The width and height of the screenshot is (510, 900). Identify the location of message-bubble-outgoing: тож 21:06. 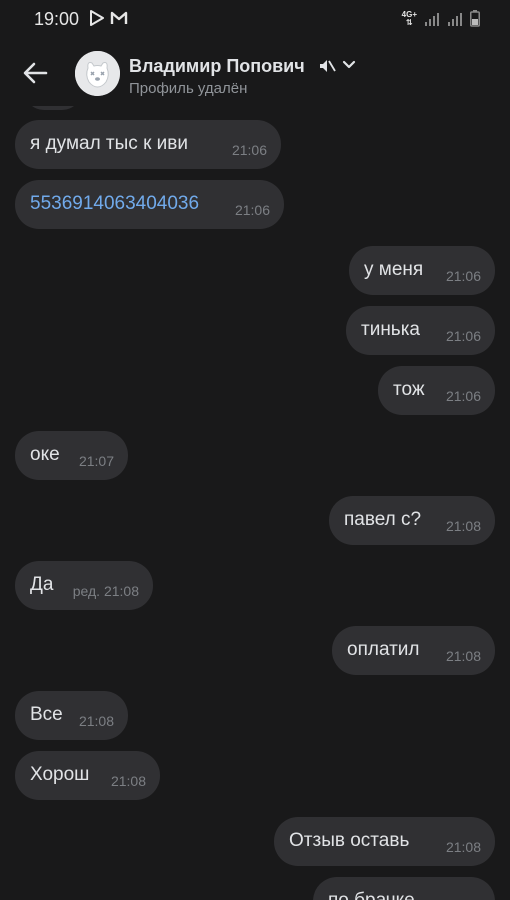
(436, 390).